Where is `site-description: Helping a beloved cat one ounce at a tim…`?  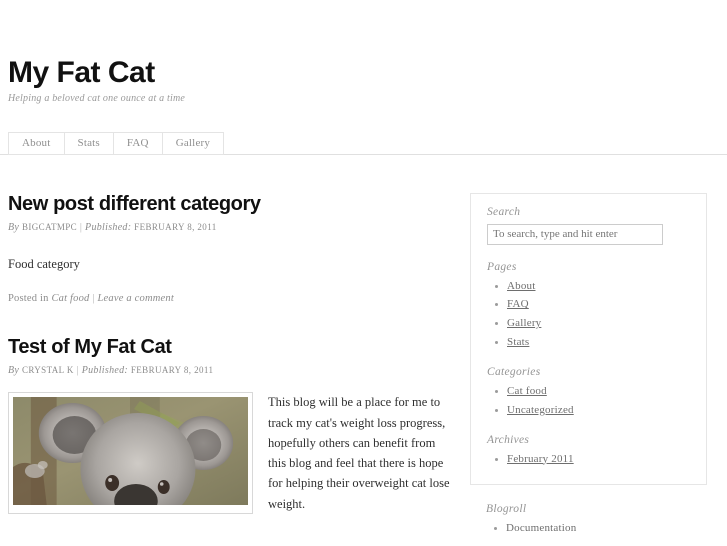 site-description: Helping a beloved cat one ounce at a tim… is located at coordinates (97, 98).